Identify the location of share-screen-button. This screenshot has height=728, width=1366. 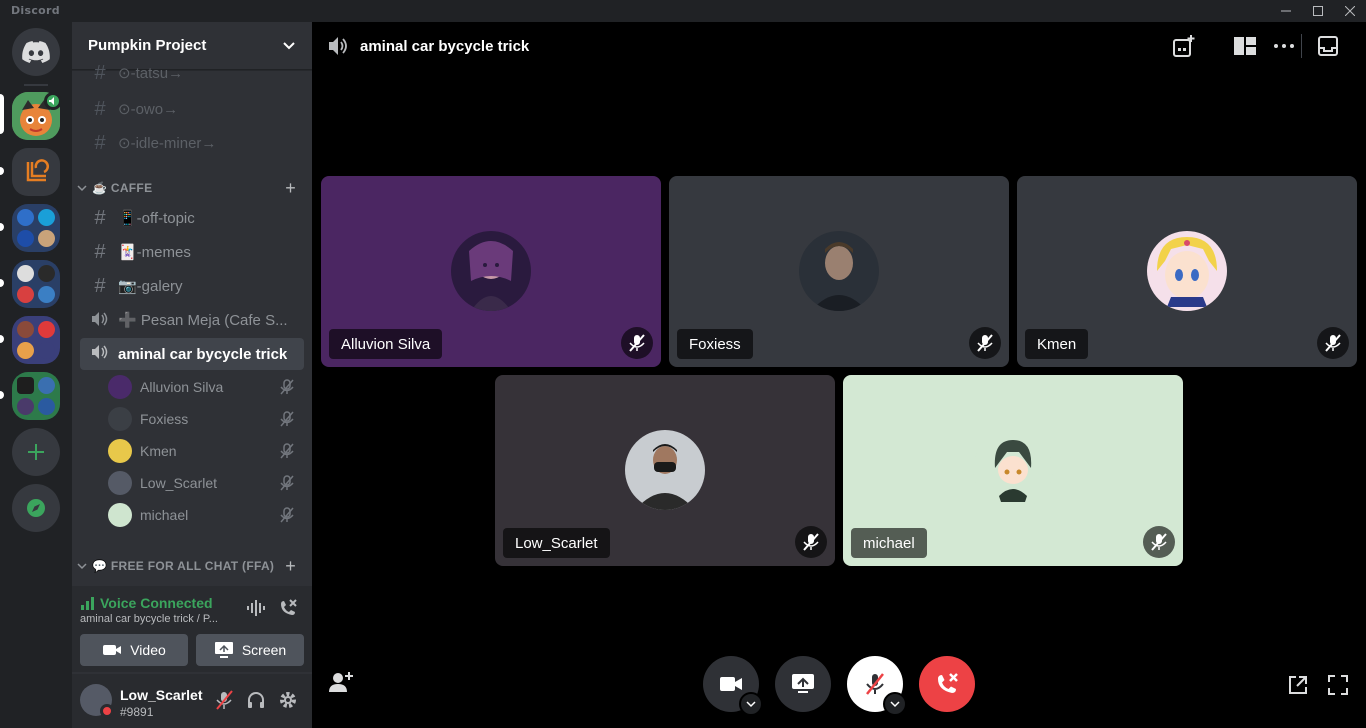
(803, 684).